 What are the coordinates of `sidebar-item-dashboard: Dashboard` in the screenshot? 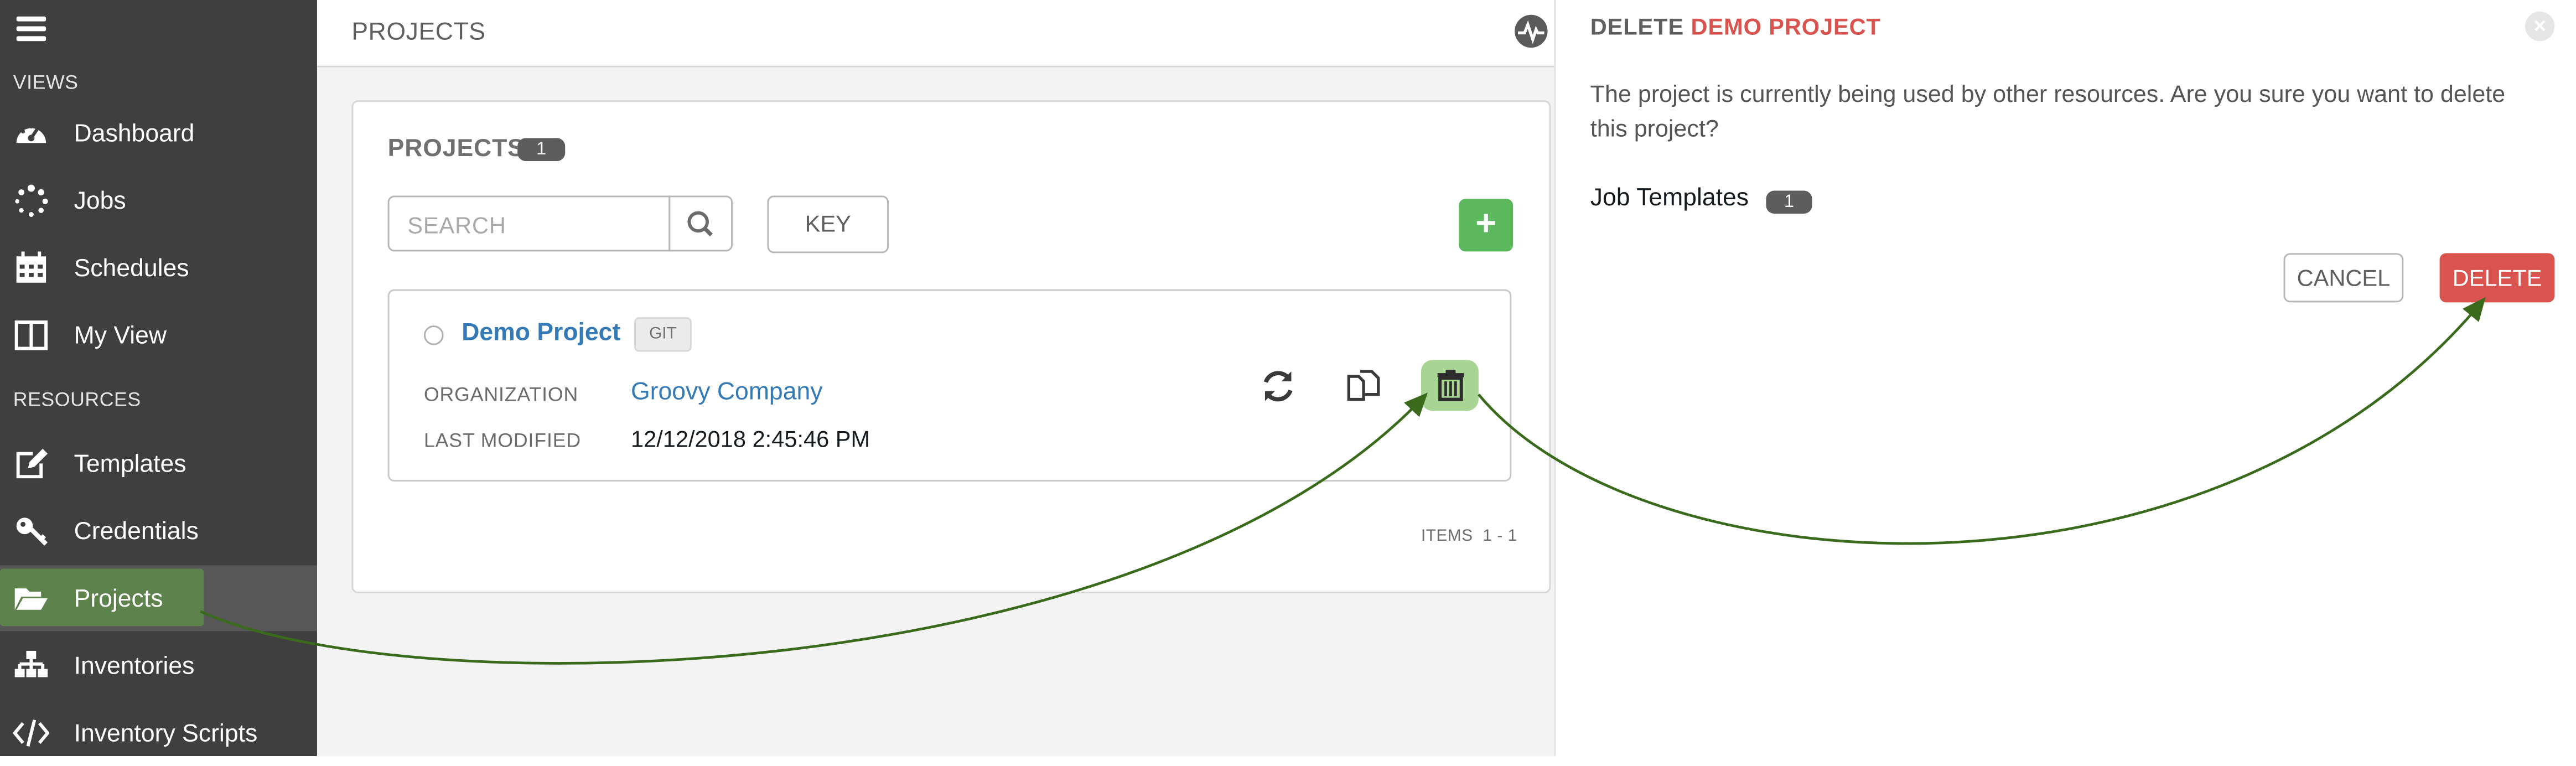 It's located at (158, 133).